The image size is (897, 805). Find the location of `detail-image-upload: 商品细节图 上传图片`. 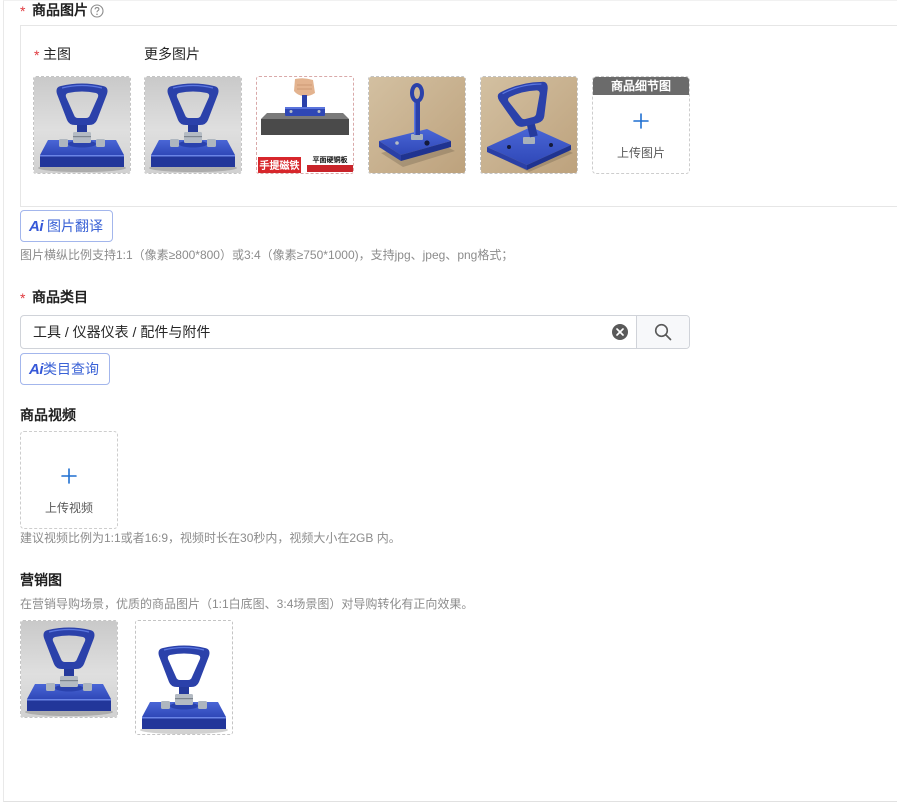

detail-image-upload: 商品细节图 上传图片 is located at coordinates (641, 125).